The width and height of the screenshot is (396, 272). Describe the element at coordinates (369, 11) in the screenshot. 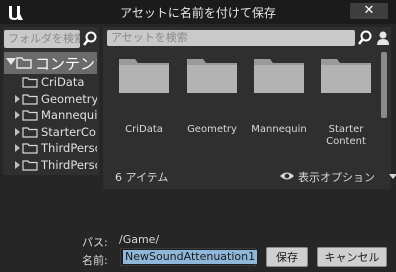

I see `close-button: ✕` at that location.